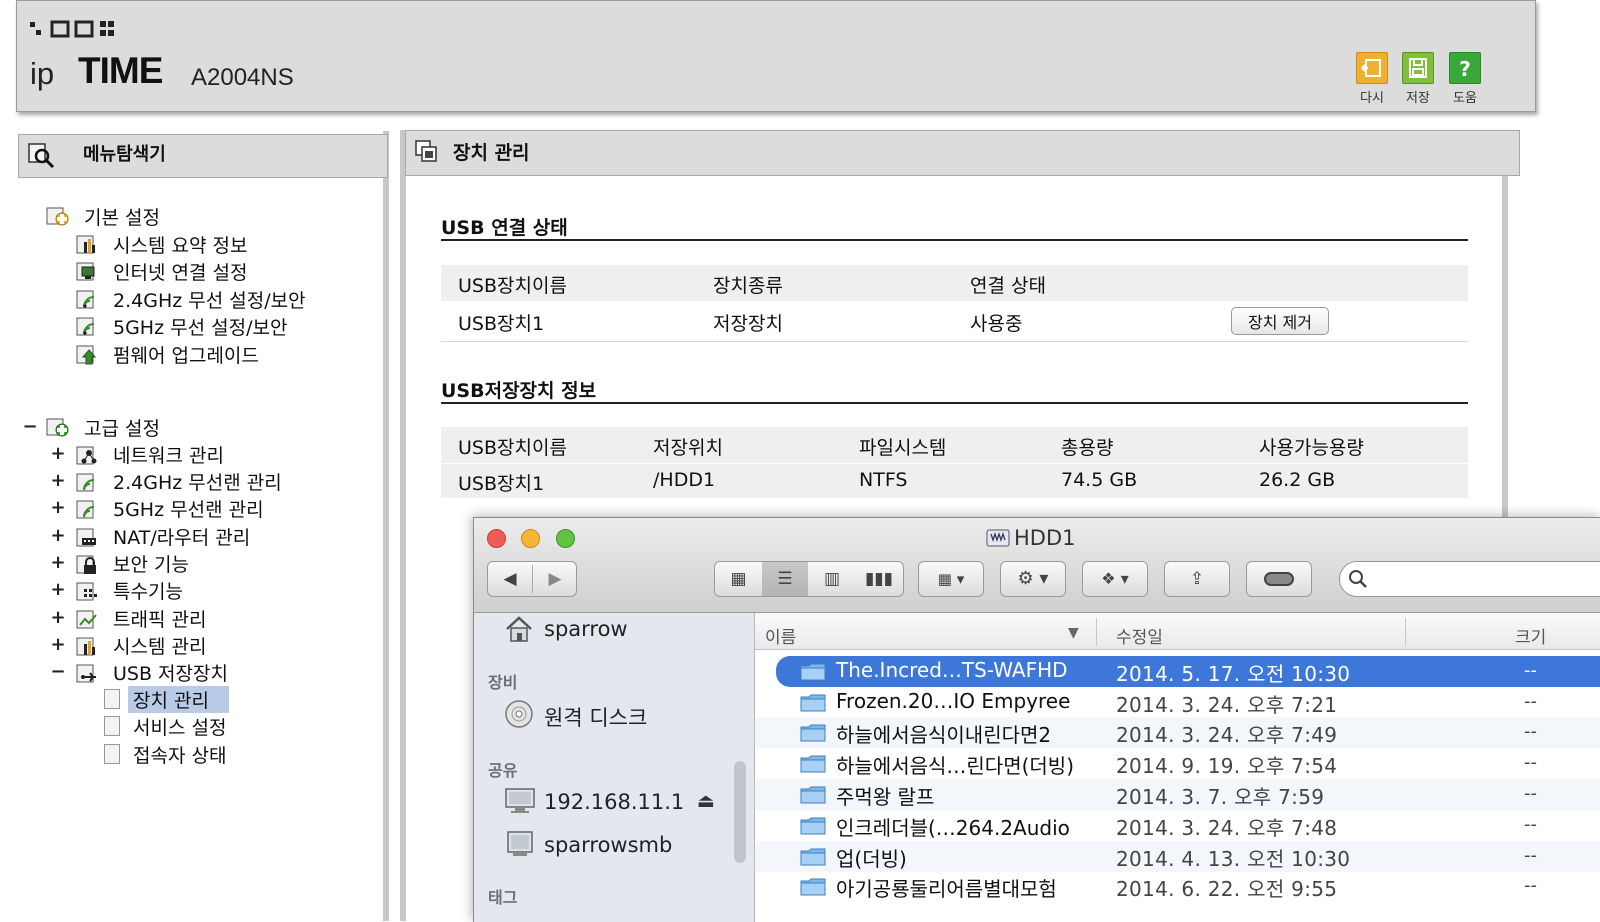 Image resolution: width=1600 pixels, height=922 pixels. What do you see at coordinates (952, 670) in the screenshot?
I see `file-name: The.Incred…TS-WAFHD` at bounding box center [952, 670].